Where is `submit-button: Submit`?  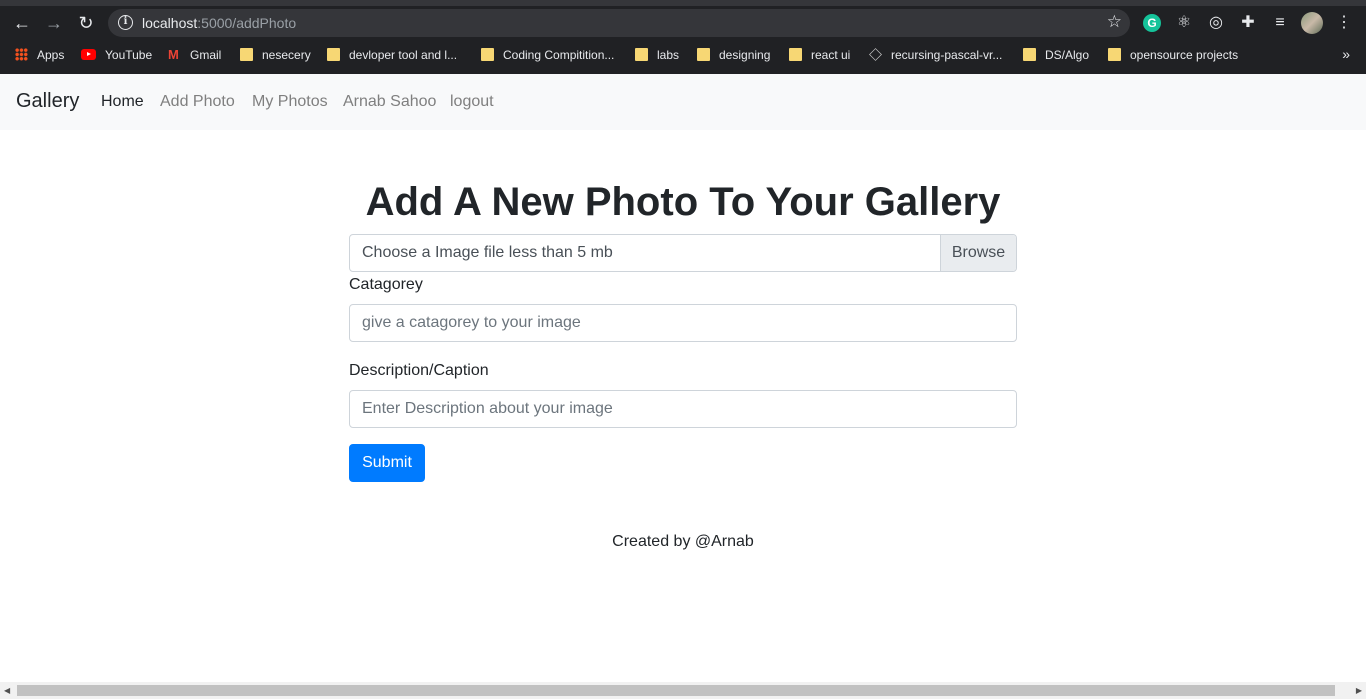 submit-button: Submit is located at coordinates (387, 463).